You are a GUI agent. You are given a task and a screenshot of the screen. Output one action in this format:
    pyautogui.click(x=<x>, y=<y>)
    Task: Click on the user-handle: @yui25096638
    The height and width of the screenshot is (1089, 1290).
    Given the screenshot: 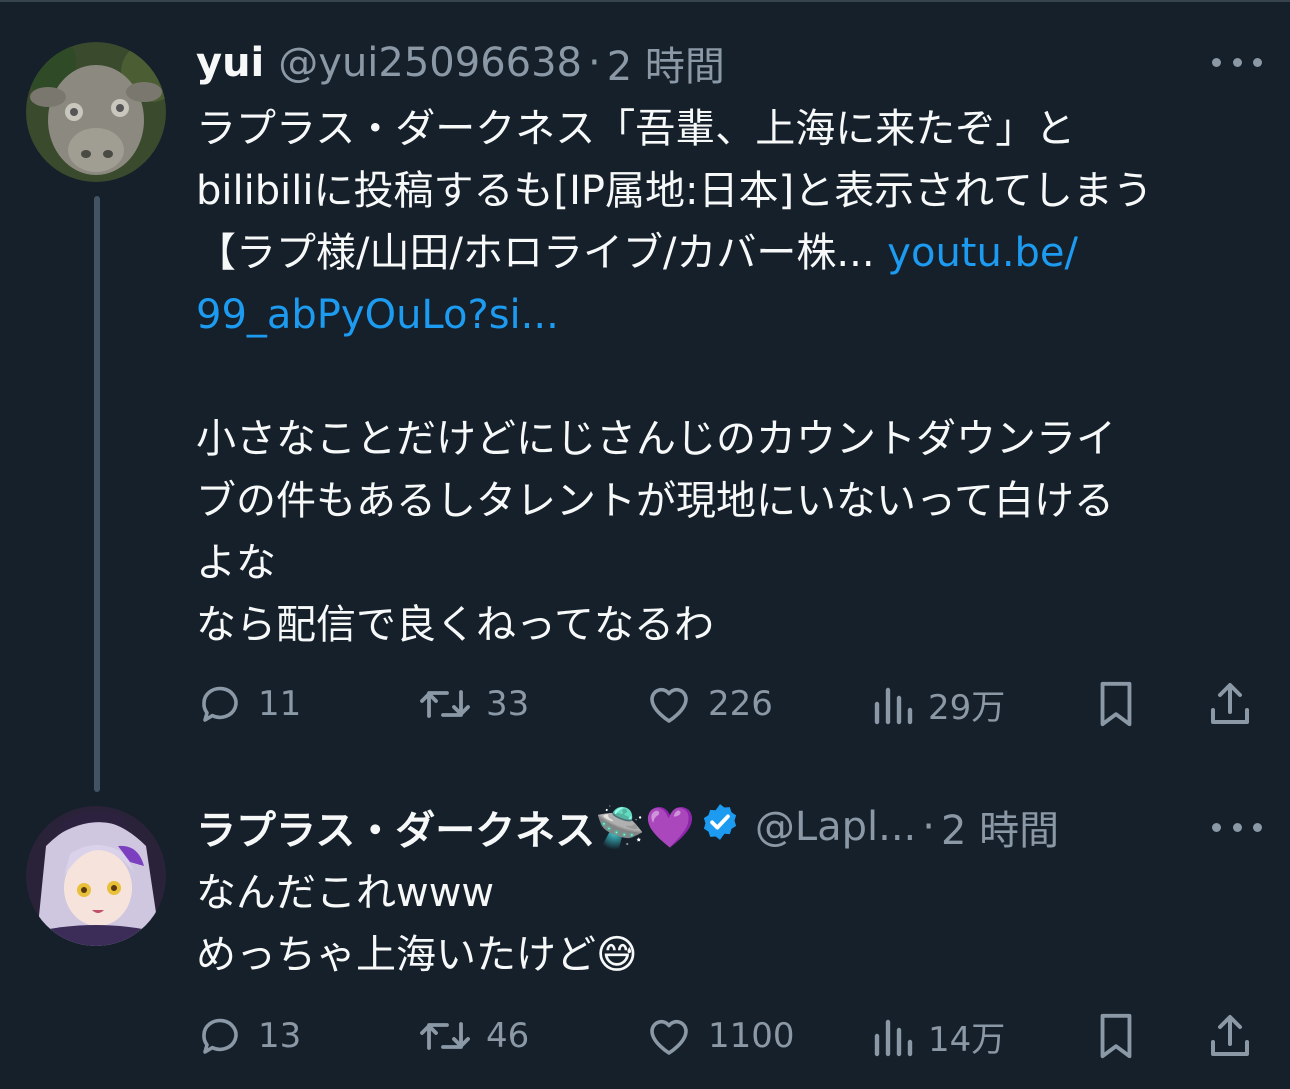 What is the action you would take?
    pyautogui.click(x=430, y=63)
    